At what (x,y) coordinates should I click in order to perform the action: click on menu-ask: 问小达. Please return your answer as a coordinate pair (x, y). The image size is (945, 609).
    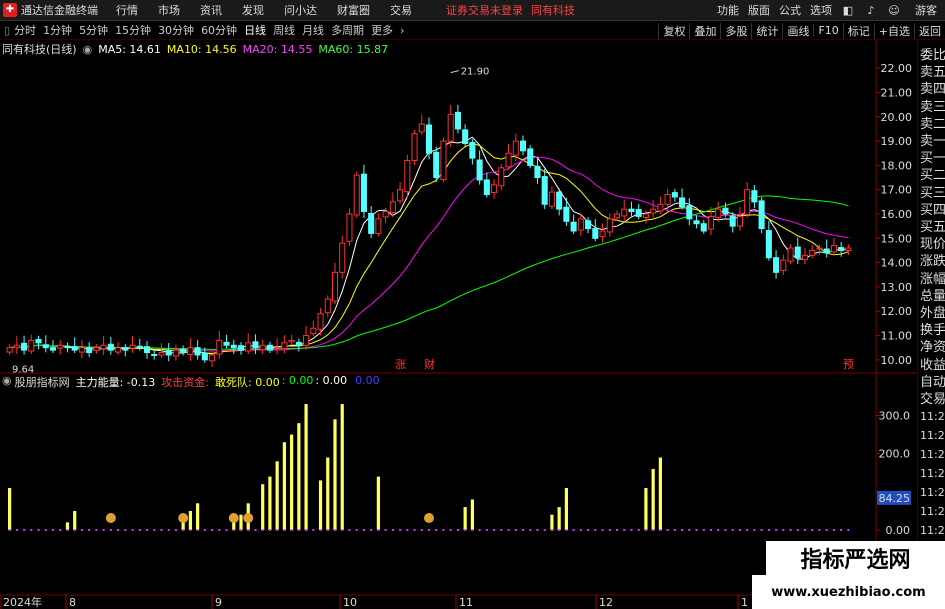
    Looking at the image, I should click on (300, 10).